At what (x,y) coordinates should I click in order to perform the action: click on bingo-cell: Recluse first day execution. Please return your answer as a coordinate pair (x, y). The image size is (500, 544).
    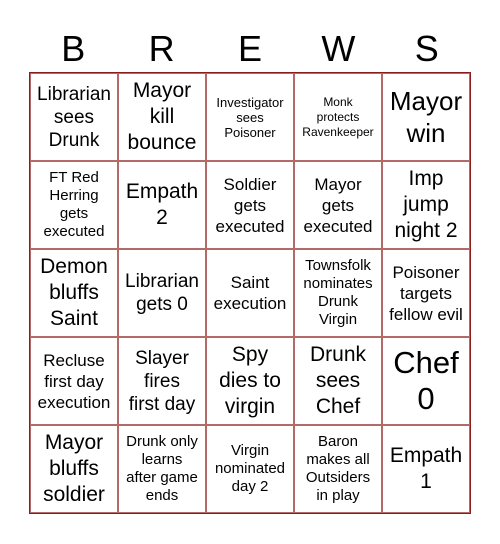
    Looking at the image, I should click on (74, 381).